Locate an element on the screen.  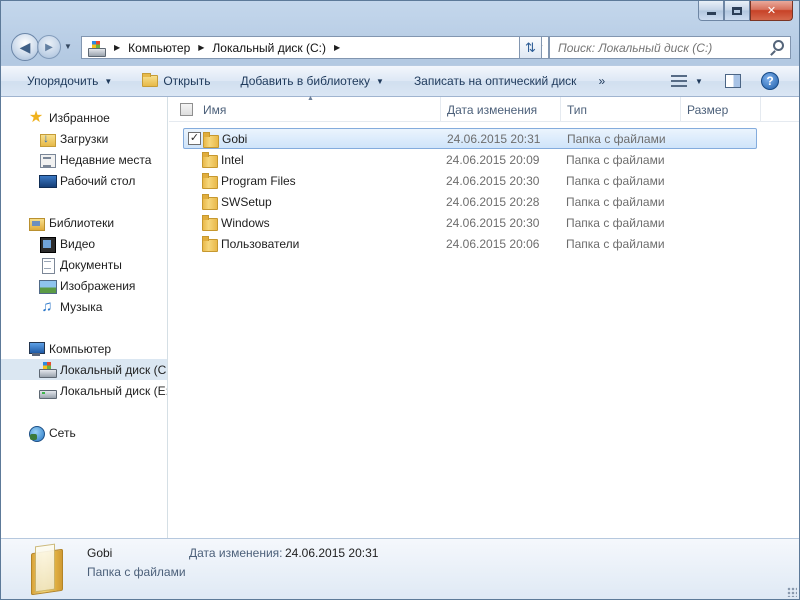
sidebar-item-downloads: Загрузки is located at coordinates (84, 138).